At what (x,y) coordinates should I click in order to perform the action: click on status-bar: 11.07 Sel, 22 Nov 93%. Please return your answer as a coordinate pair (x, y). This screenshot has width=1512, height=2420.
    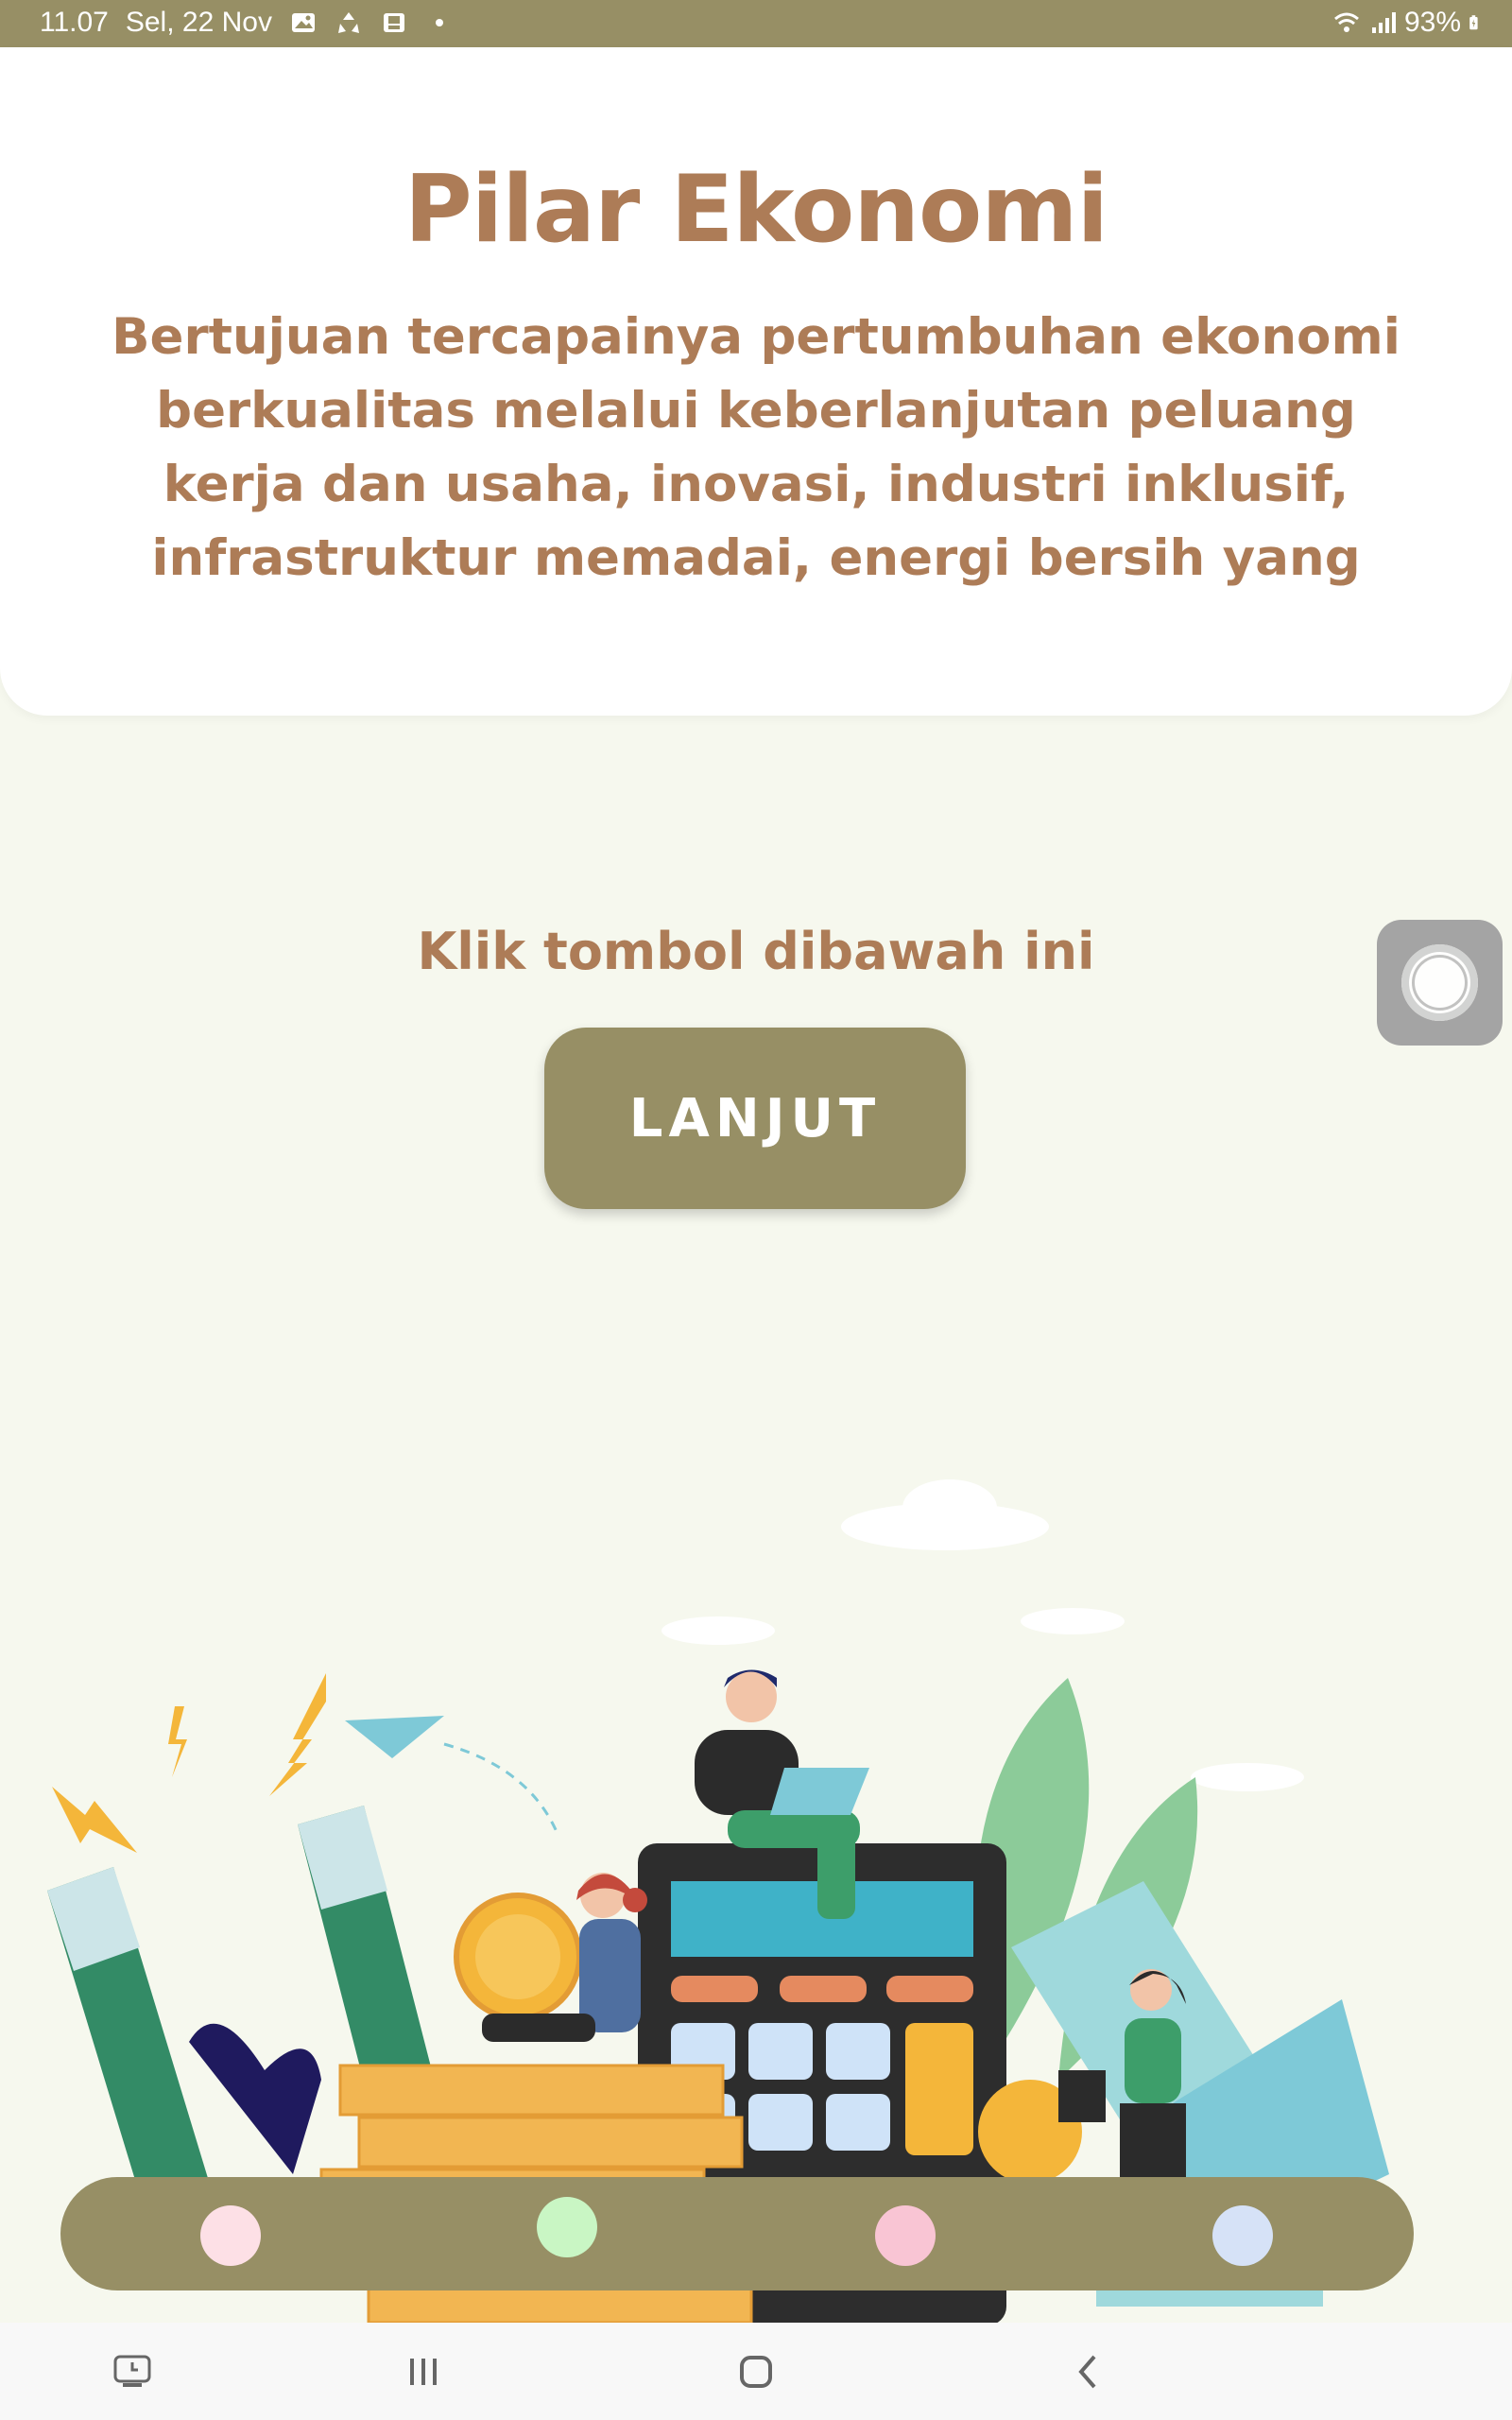
    Looking at the image, I should click on (756, 24).